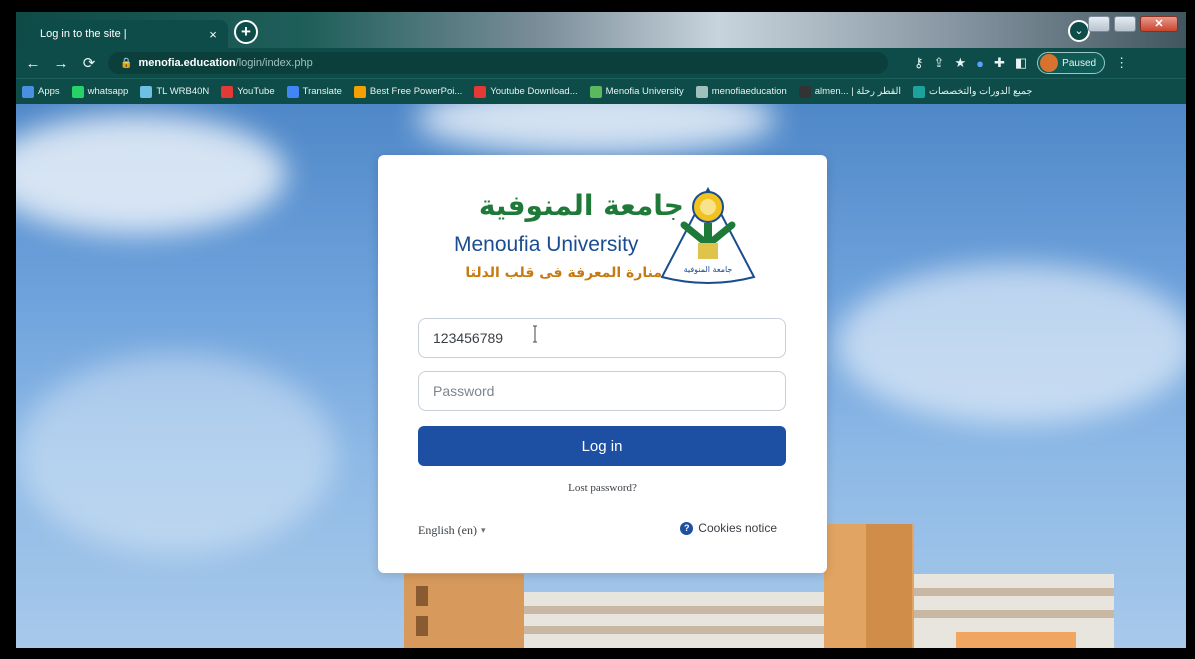 This screenshot has height=659, width=1195. I want to click on forward-arrow-icon: →, so click(61, 63).